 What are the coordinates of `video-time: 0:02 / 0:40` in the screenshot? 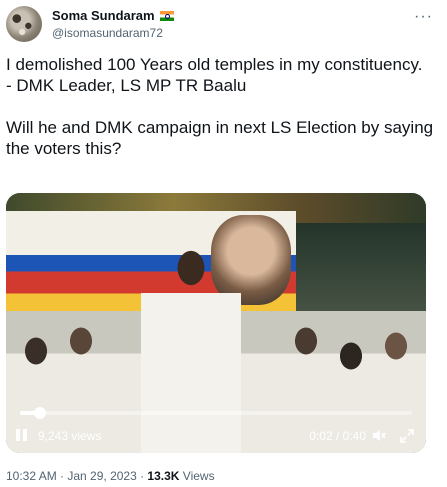 It's located at (337, 436).